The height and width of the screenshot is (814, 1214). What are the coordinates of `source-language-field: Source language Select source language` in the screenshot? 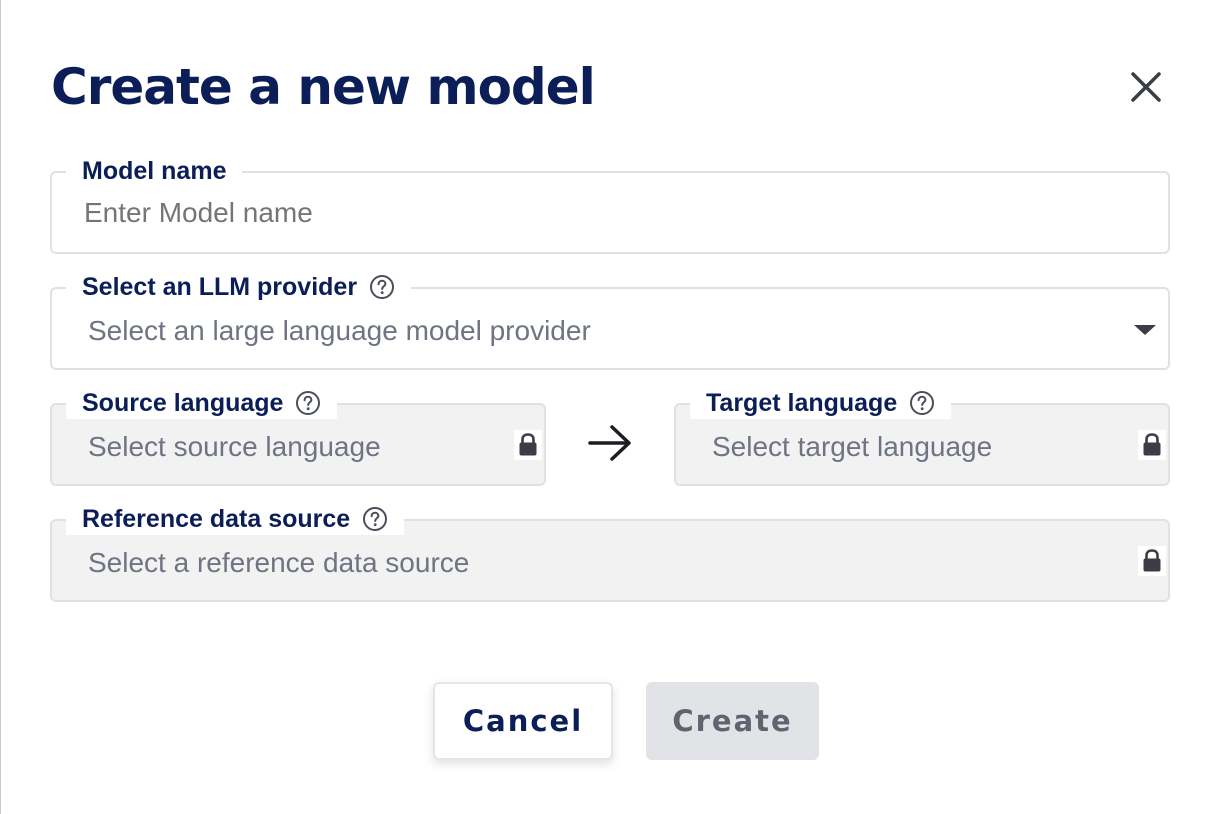 It's located at (298, 436).